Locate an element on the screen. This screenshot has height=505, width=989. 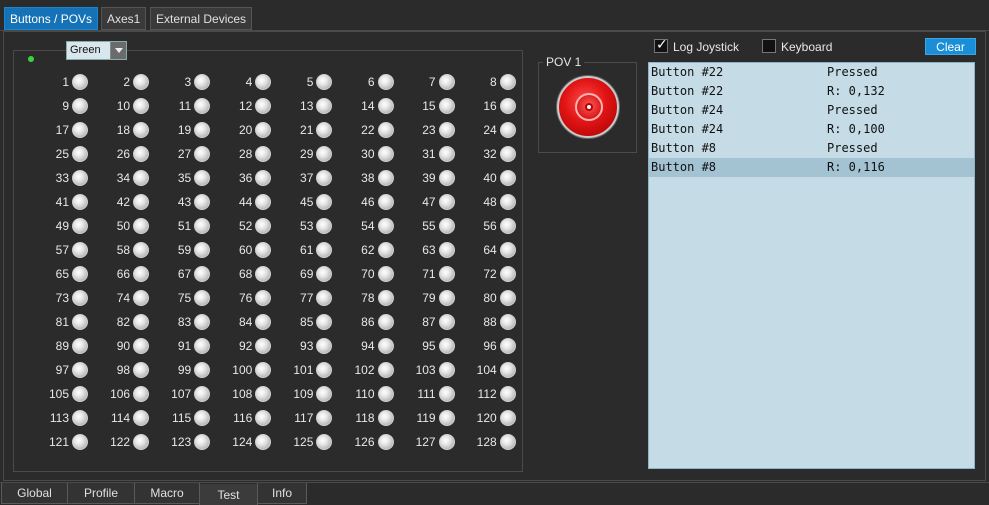
joystick-button-number: 13 is located at coordinates (307, 106).